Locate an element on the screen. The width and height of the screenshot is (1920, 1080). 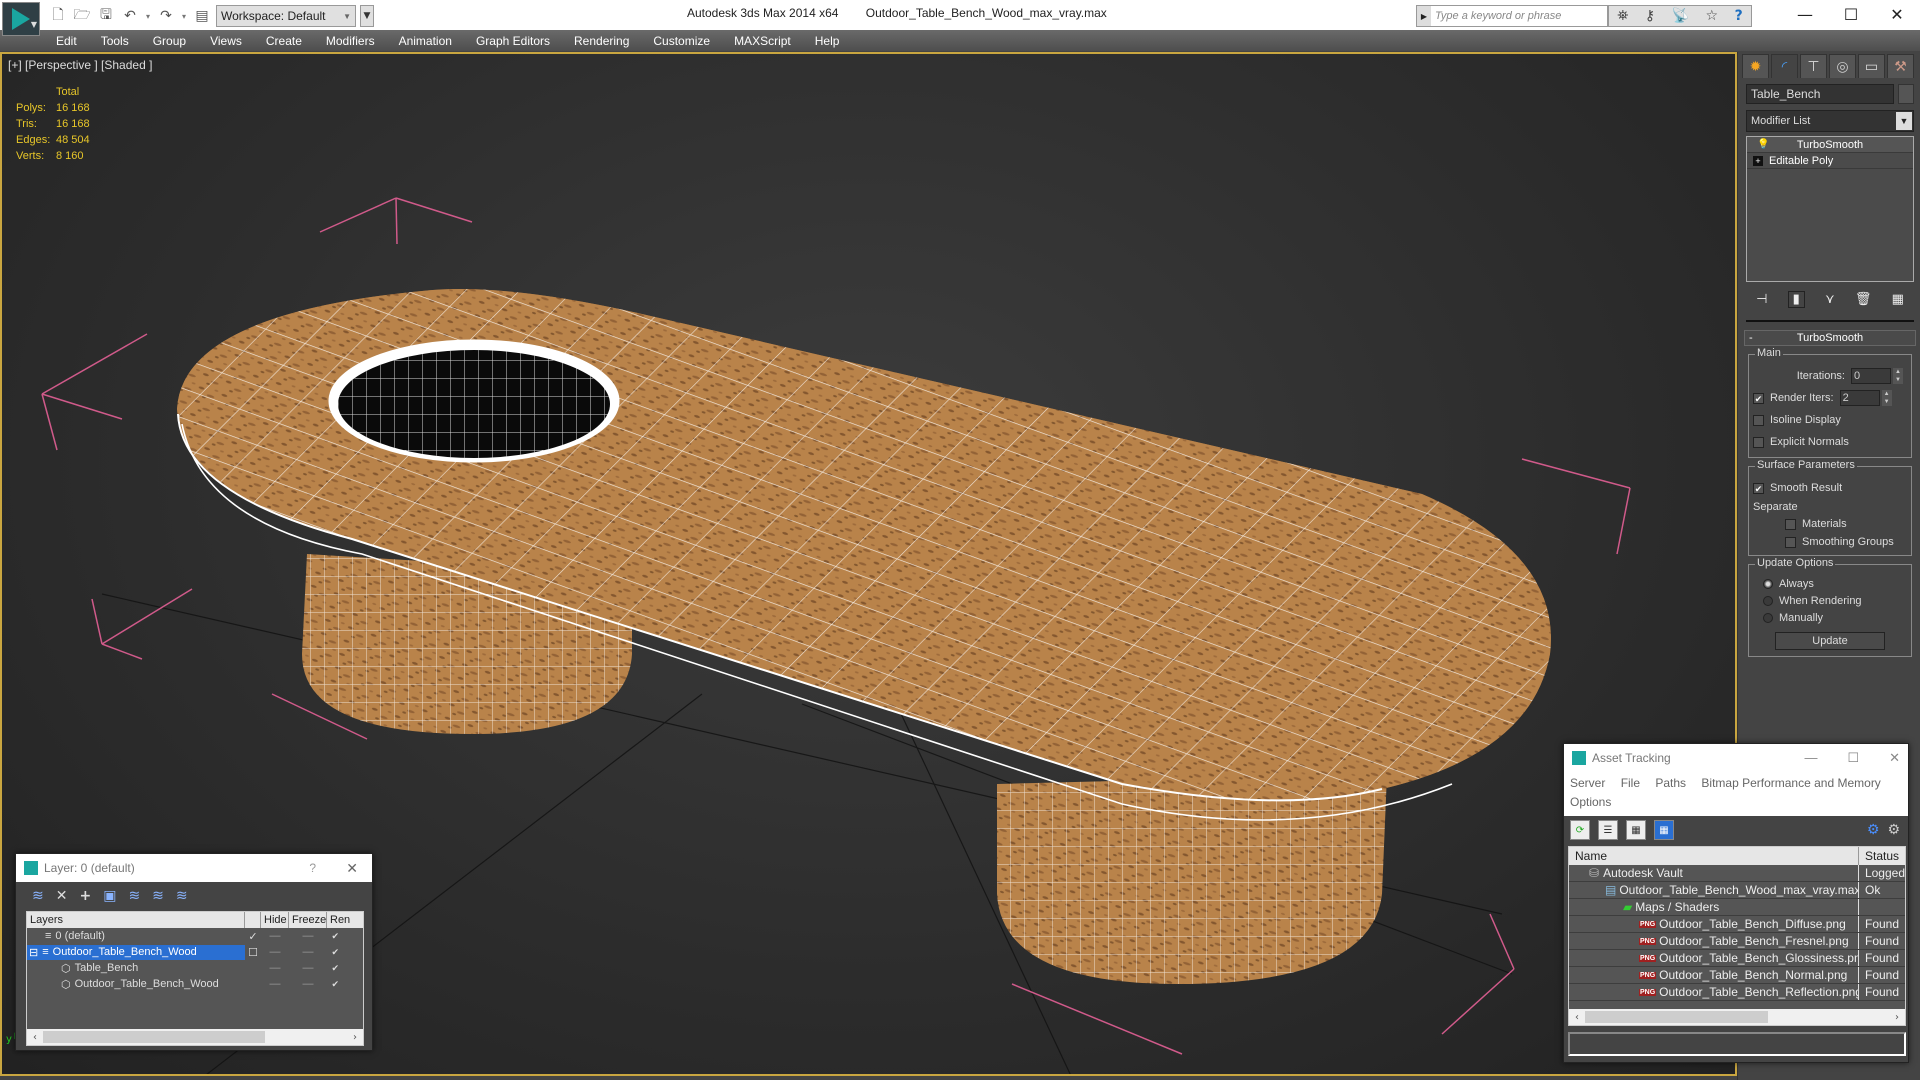
object-name-field: Table_Bench is located at coordinates (1820, 94).